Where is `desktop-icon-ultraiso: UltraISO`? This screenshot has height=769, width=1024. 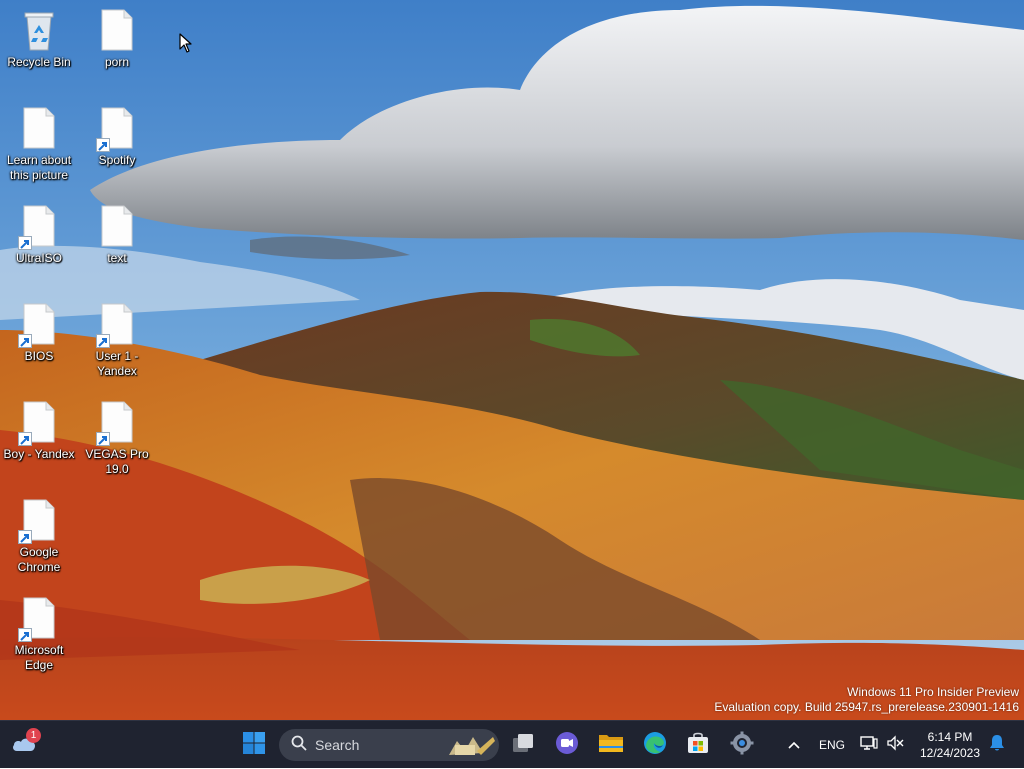
desktop-icon-ultraiso: UltraISO is located at coordinates (39, 242).